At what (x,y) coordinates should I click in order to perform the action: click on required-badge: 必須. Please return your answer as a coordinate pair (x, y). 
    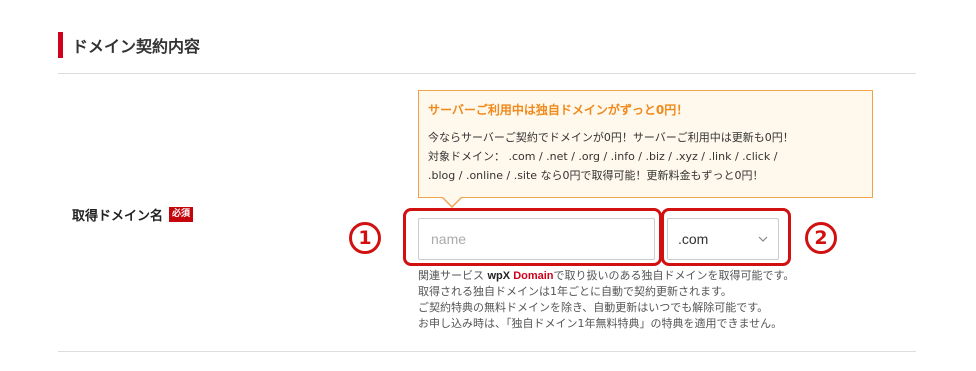
    Looking at the image, I should click on (181, 214).